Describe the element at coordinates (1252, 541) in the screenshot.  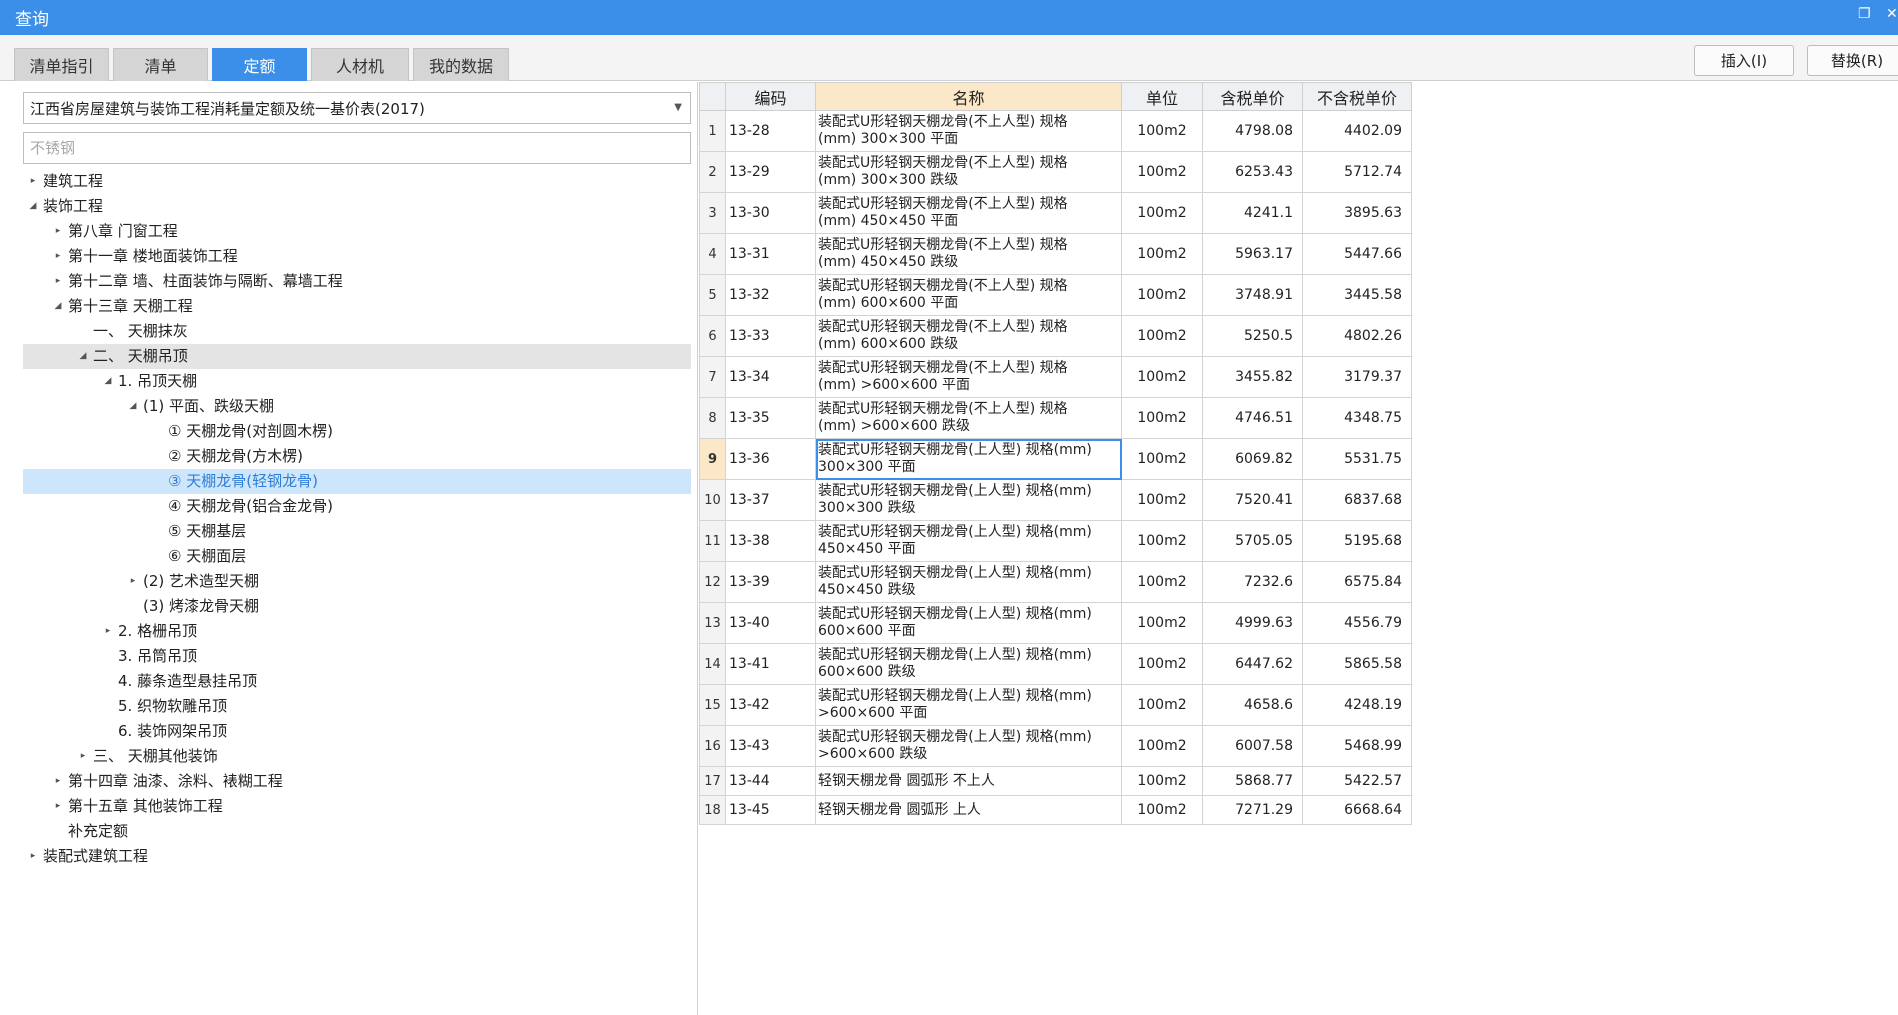
I see `price-tax-cell: 5705.05` at that location.